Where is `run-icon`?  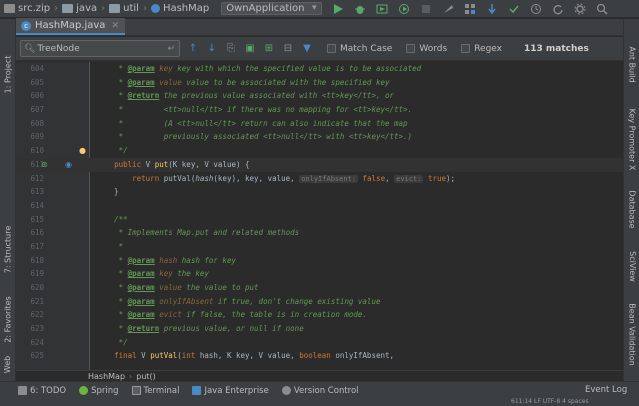 run-icon is located at coordinates (338, 9).